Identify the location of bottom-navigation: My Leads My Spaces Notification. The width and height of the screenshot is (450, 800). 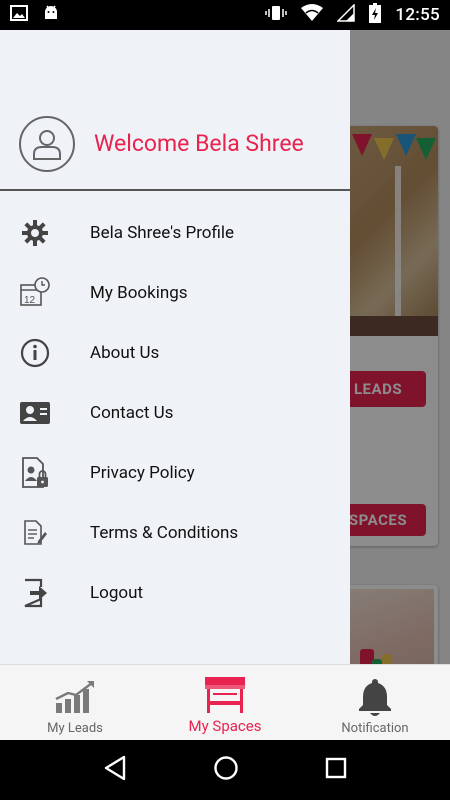
(225, 702).